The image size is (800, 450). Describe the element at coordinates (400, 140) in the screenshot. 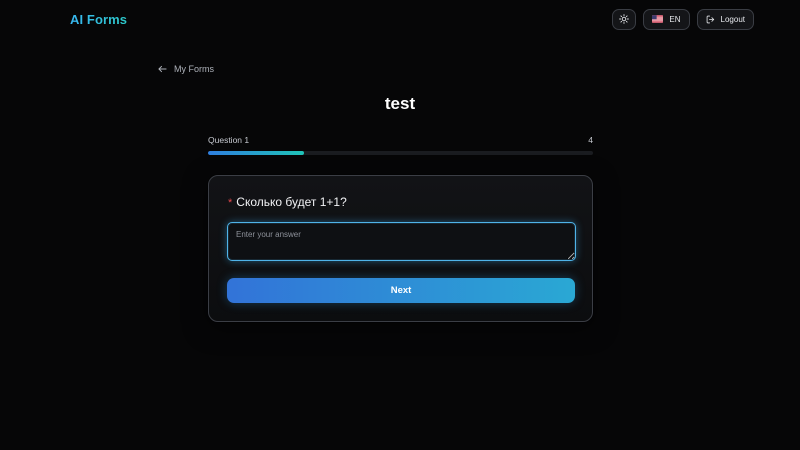

I see `progress-labels: Question 1 4` at that location.